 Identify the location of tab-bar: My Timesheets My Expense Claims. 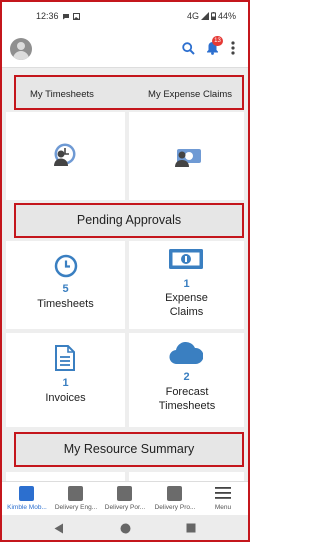
(129, 92).